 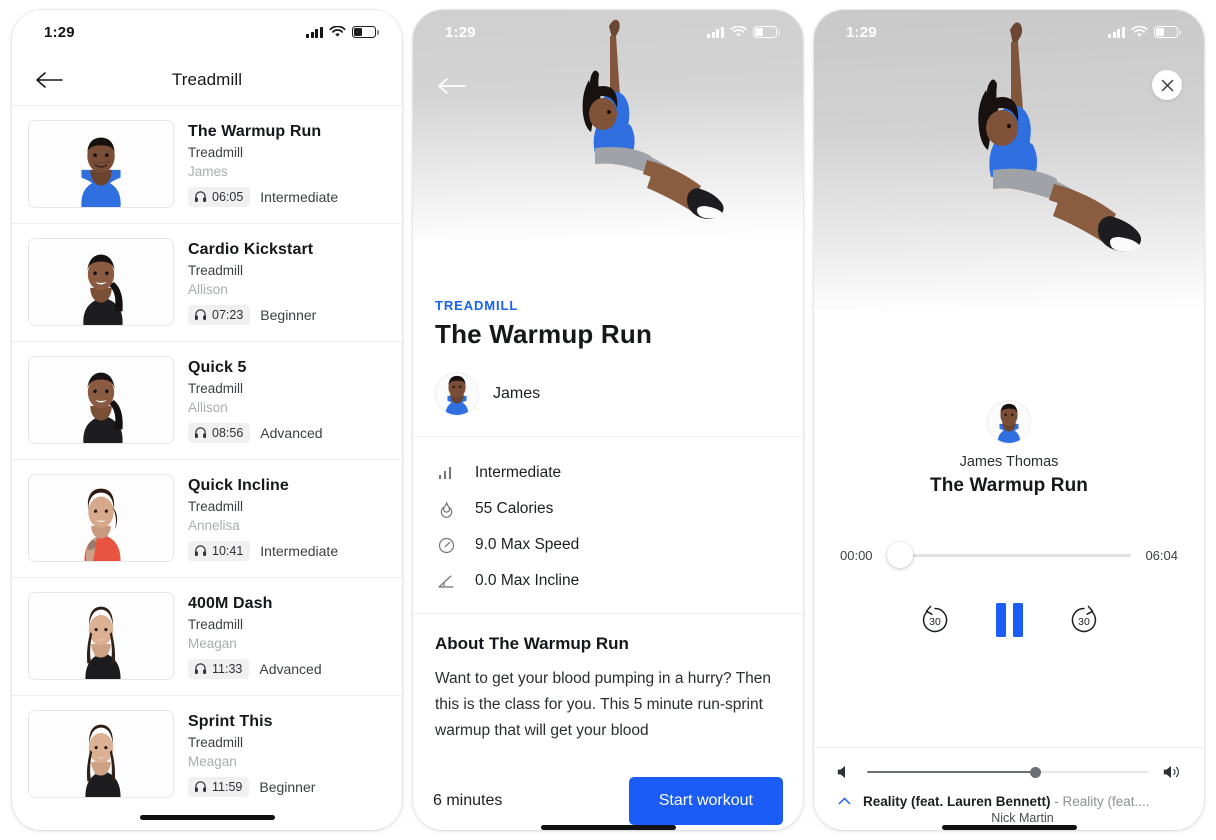 What do you see at coordinates (1167, 85) in the screenshot?
I see `close-icon` at bounding box center [1167, 85].